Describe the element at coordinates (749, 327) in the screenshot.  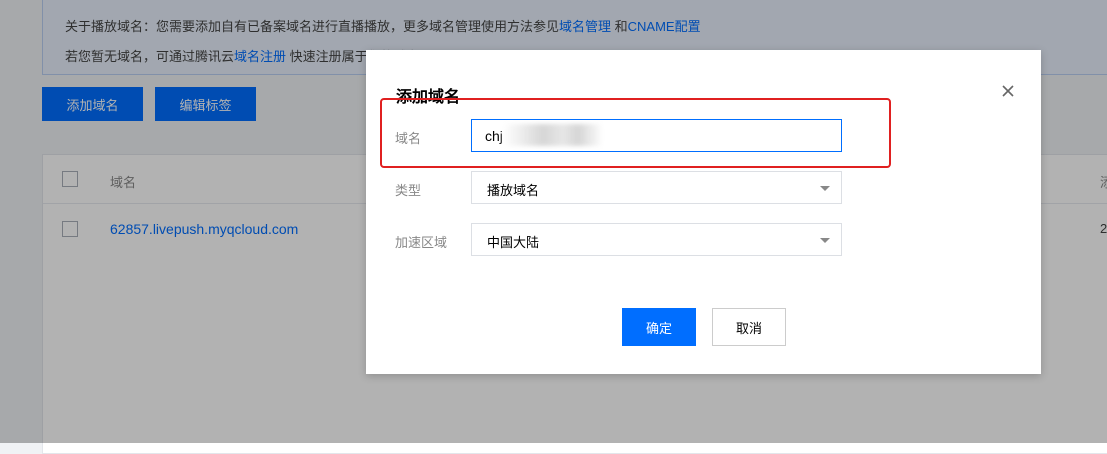
I see `cancel-button: 取消` at that location.